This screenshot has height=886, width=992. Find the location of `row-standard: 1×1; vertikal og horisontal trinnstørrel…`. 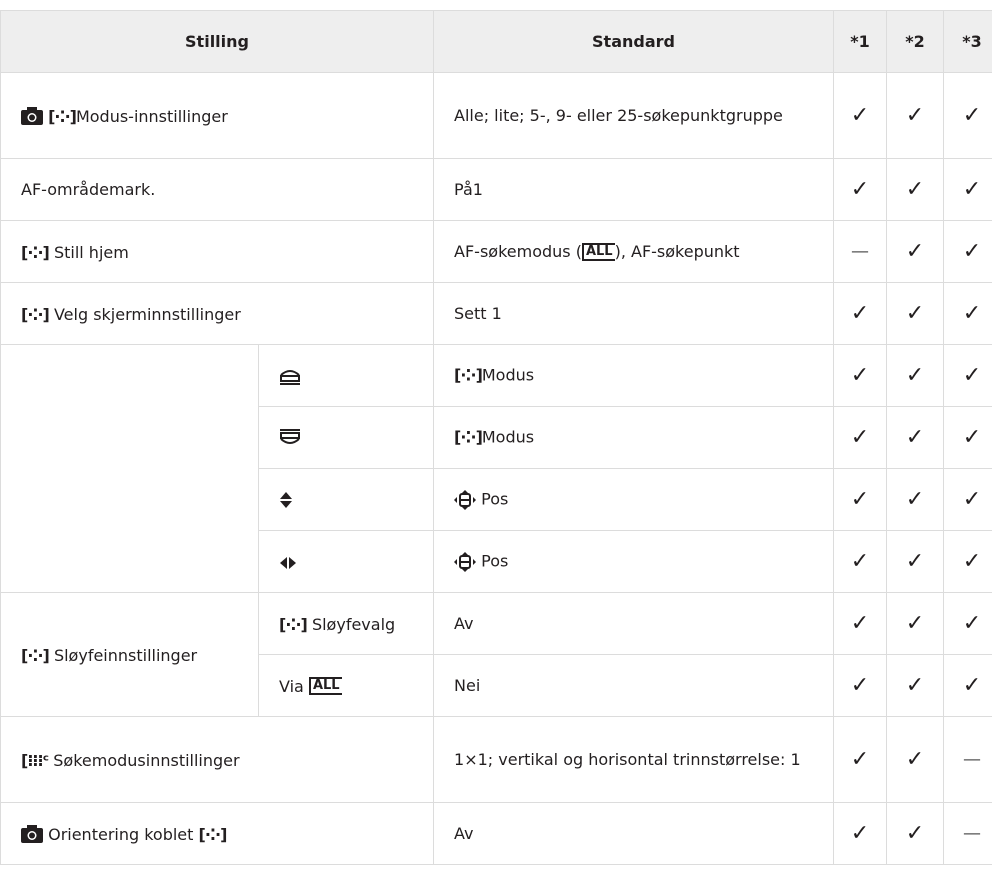

row-standard: 1×1; vertikal og horisontal trinnstørrel… is located at coordinates (634, 759).